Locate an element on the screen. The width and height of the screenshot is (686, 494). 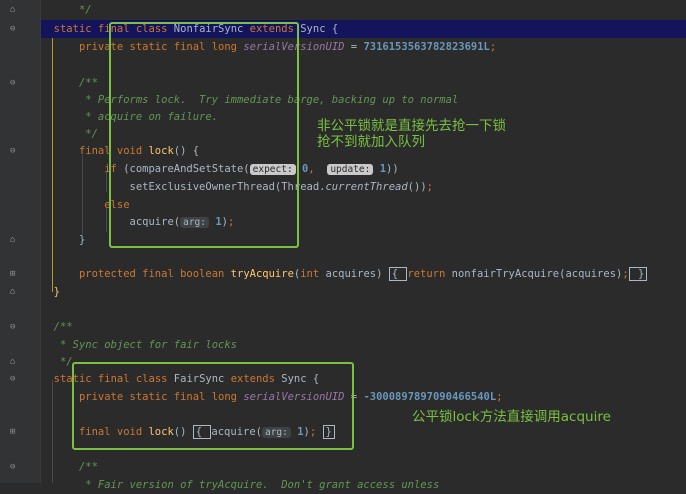
parameter-hint: update: is located at coordinates (350, 169).